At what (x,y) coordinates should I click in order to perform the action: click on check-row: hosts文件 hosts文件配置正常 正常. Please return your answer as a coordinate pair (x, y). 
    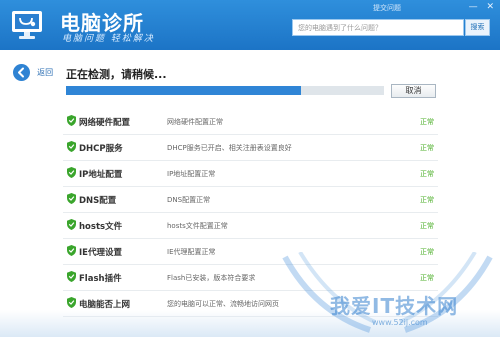
    Looking at the image, I should click on (250, 226).